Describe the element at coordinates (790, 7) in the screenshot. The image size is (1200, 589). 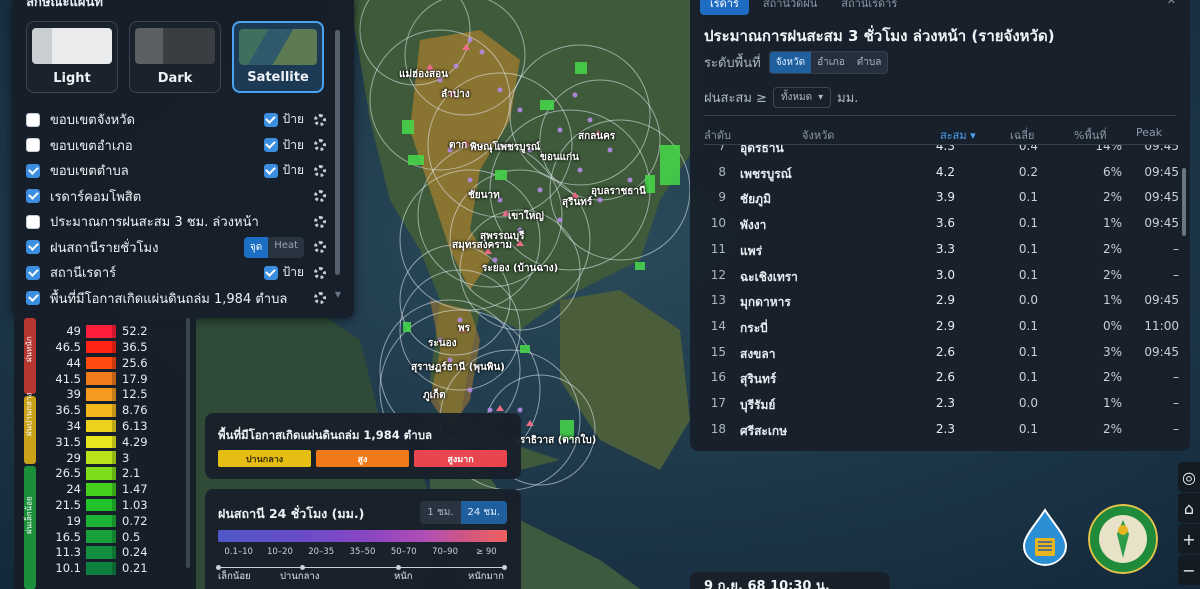
I see `tab-rain-stations: สถานีวัดฝน` at that location.